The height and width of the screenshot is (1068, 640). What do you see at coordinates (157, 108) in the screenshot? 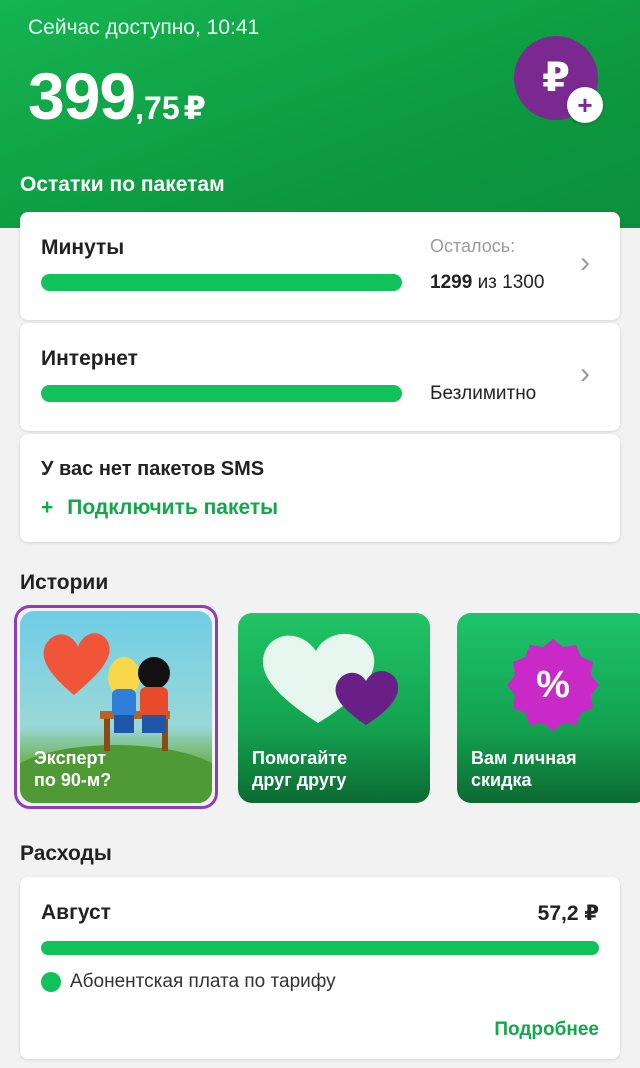
I see `balance-fraction: ,75` at bounding box center [157, 108].